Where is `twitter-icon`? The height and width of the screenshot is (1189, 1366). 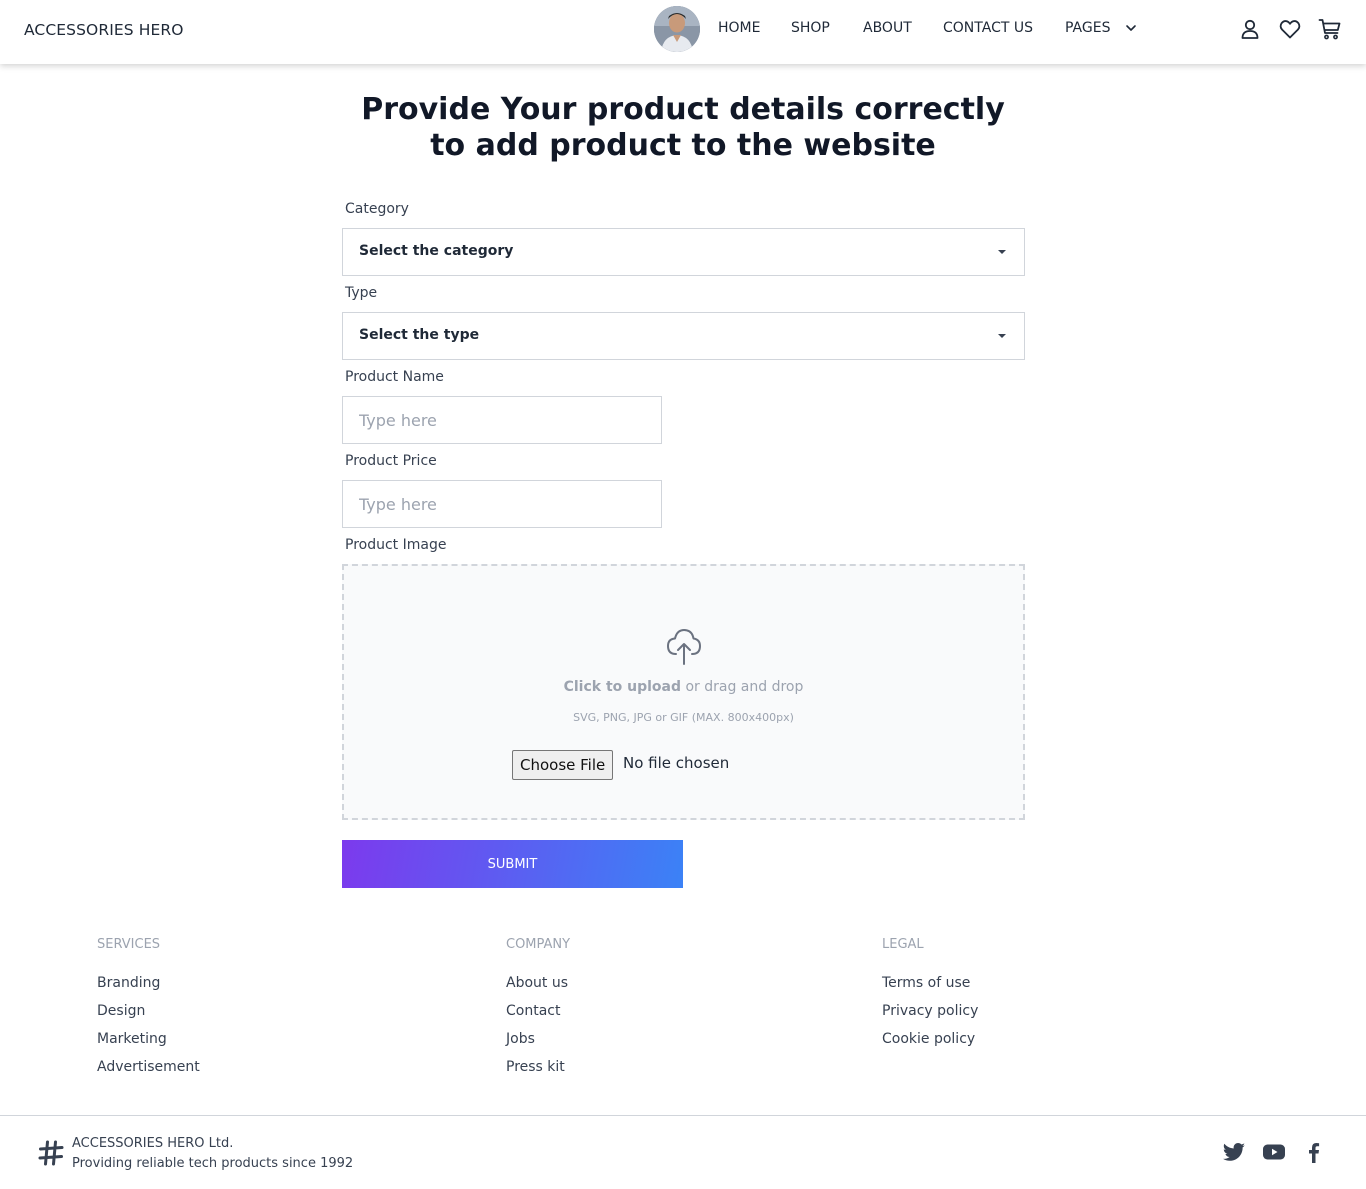
twitter-icon is located at coordinates (1234, 1152).